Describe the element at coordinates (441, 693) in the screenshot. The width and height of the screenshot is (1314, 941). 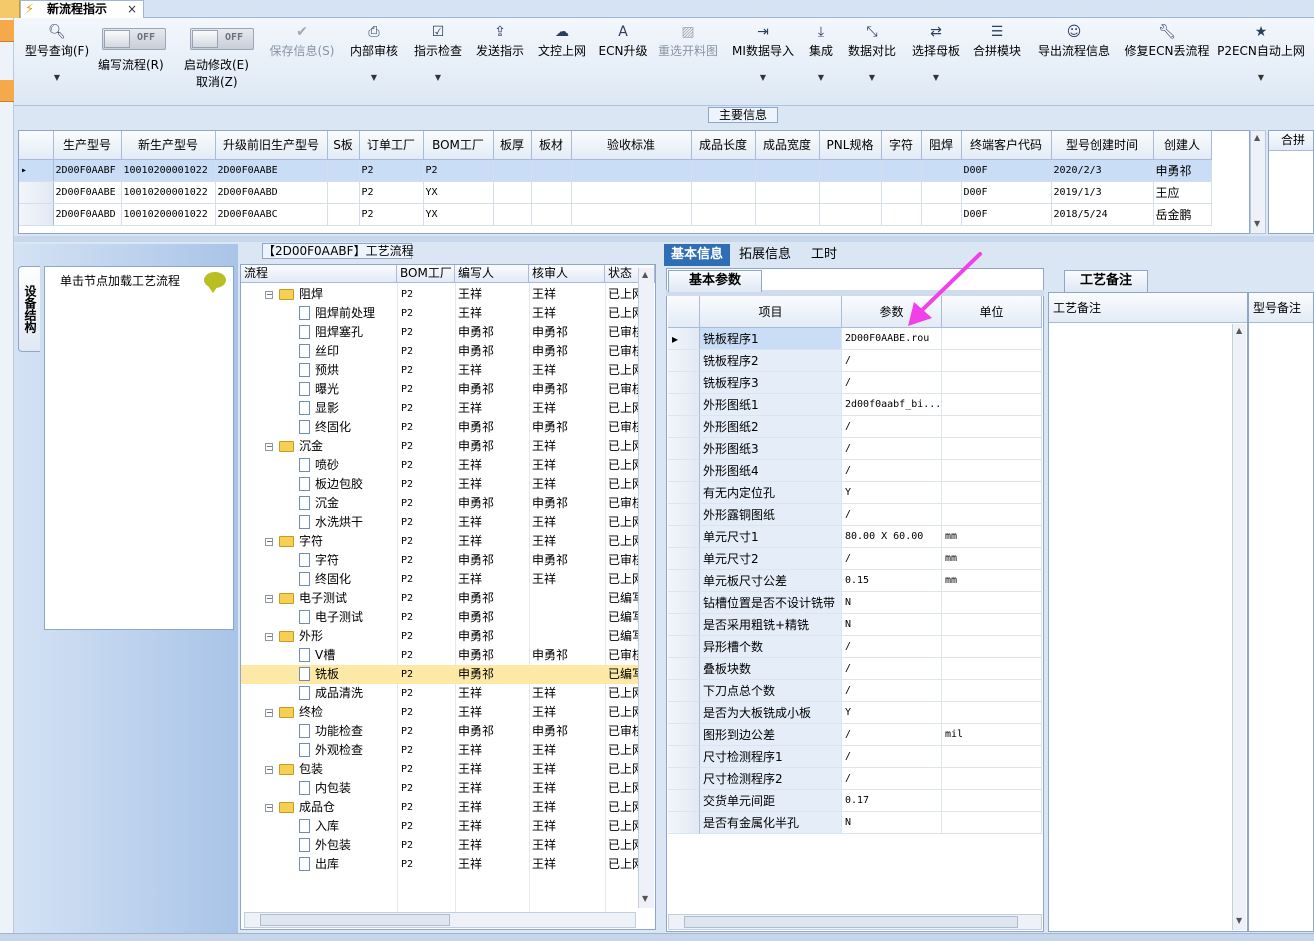
I see `tree-node: 成品清洗 P2 王祥 王祥 已上网` at that location.